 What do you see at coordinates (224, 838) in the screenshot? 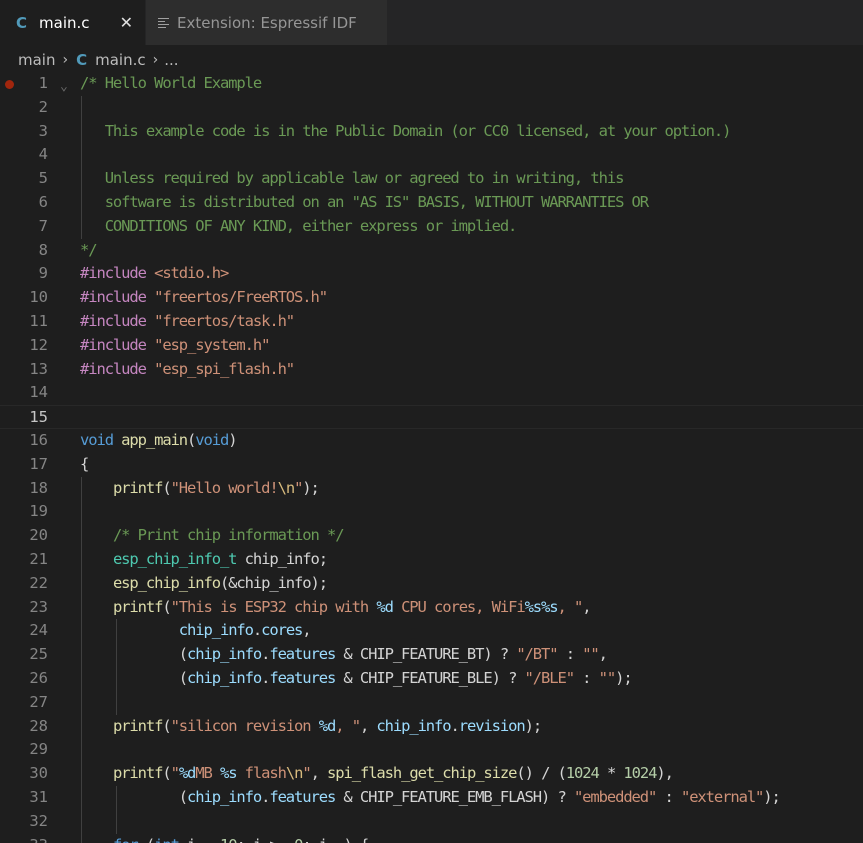
I see `code-text: for (int i = 10; i >= 0; i--) {` at bounding box center [224, 838].